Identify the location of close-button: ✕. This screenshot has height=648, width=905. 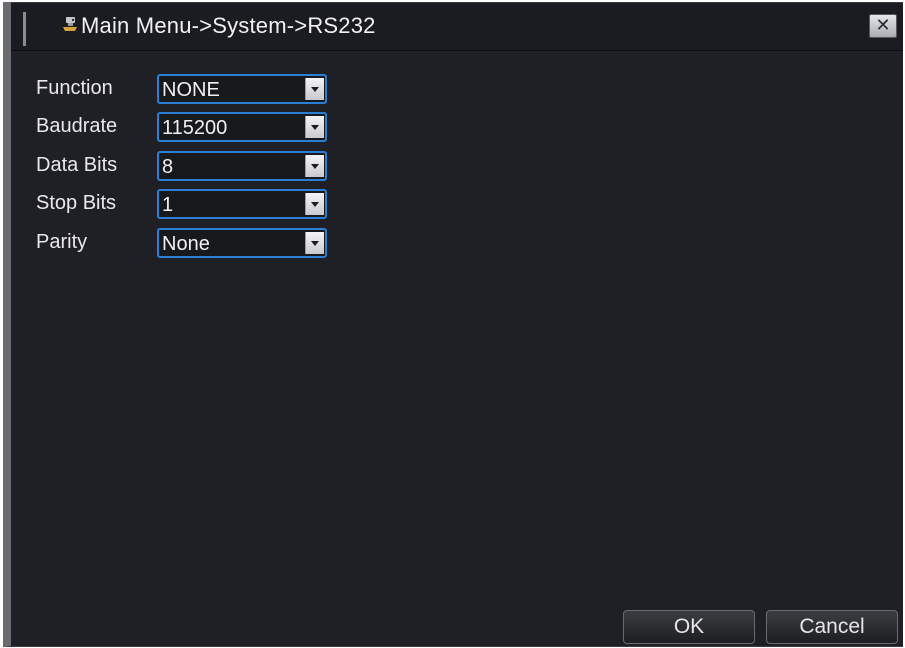
(883, 26).